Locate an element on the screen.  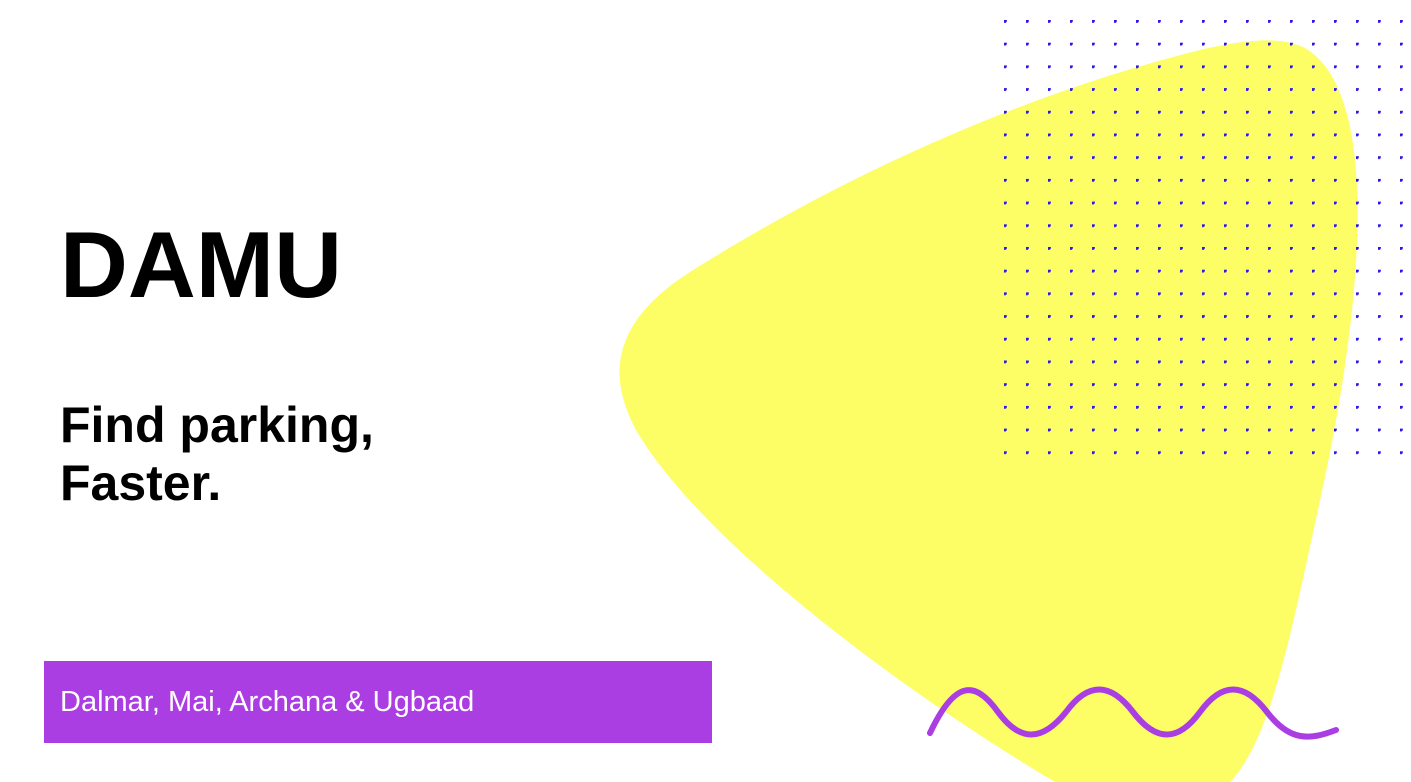
authors-bar: Dalmar, Mai, Archana & Ugbaad is located at coordinates (378, 702).